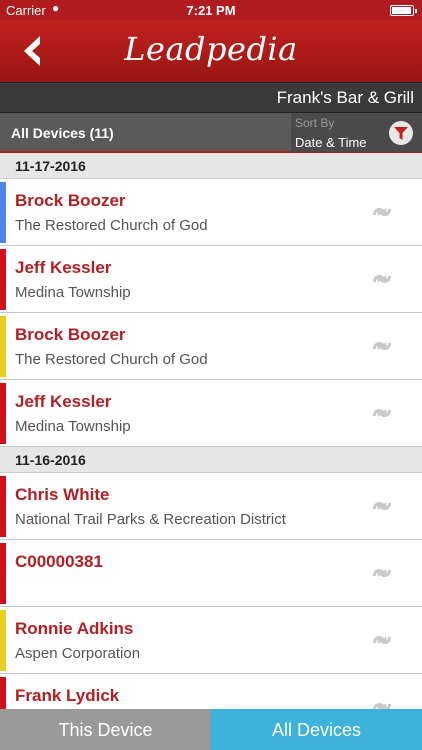 Image resolution: width=422 pixels, height=750 pixels. I want to click on lead-organization: Aspen Corporation, so click(78, 653).